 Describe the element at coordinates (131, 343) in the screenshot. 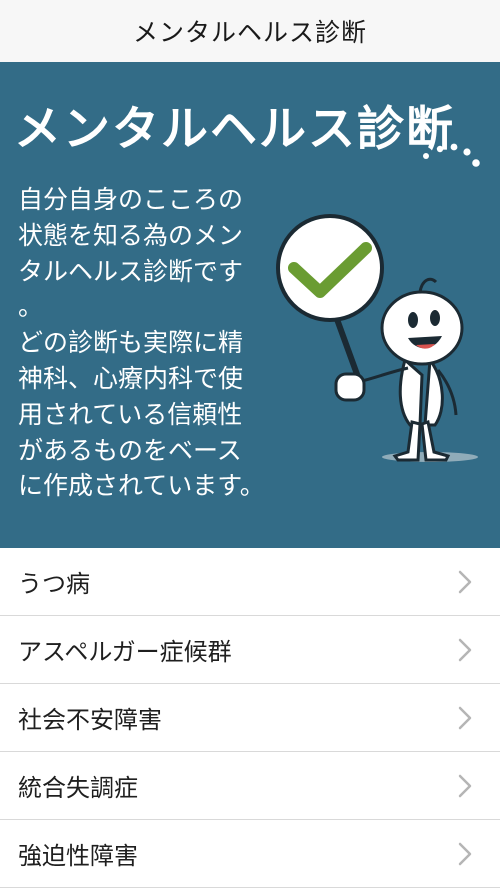

I see `hero-description-line: どの診断も実際に精` at that location.